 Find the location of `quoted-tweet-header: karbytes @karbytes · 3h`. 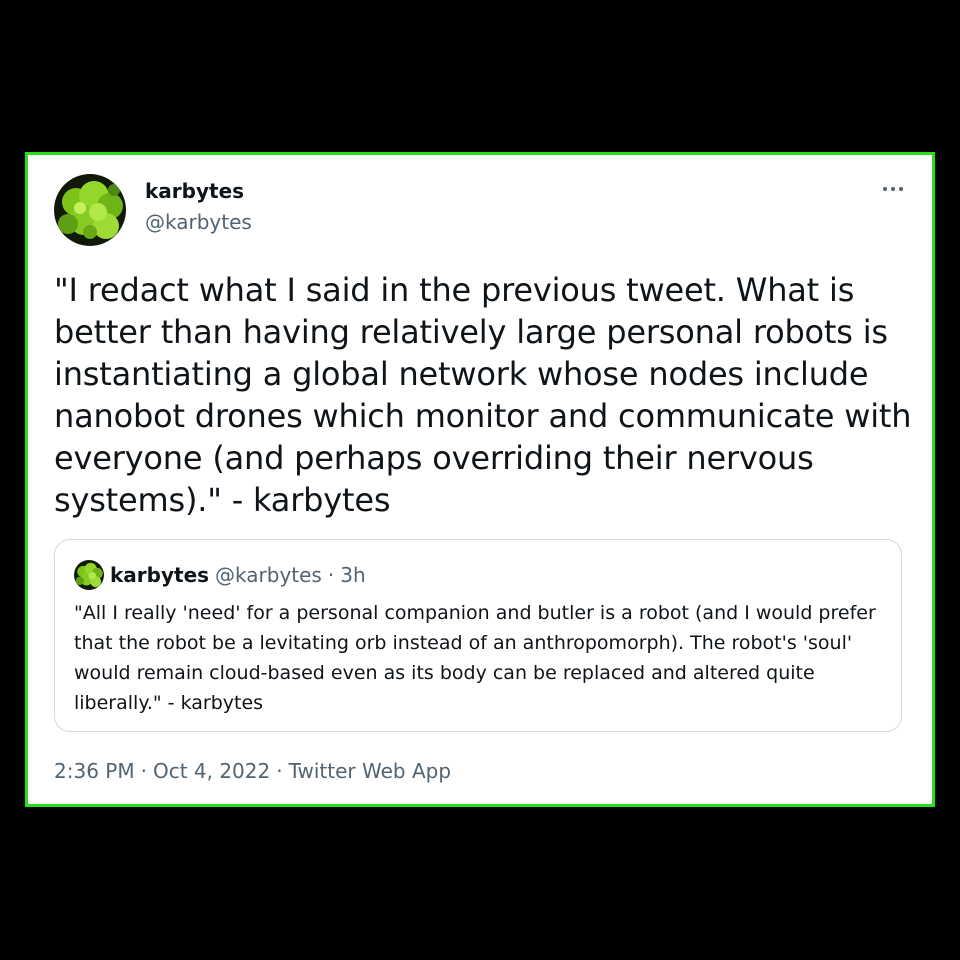

quoted-tweet-header: karbytes @karbytes · 3h is located at coordinates (220, 575).